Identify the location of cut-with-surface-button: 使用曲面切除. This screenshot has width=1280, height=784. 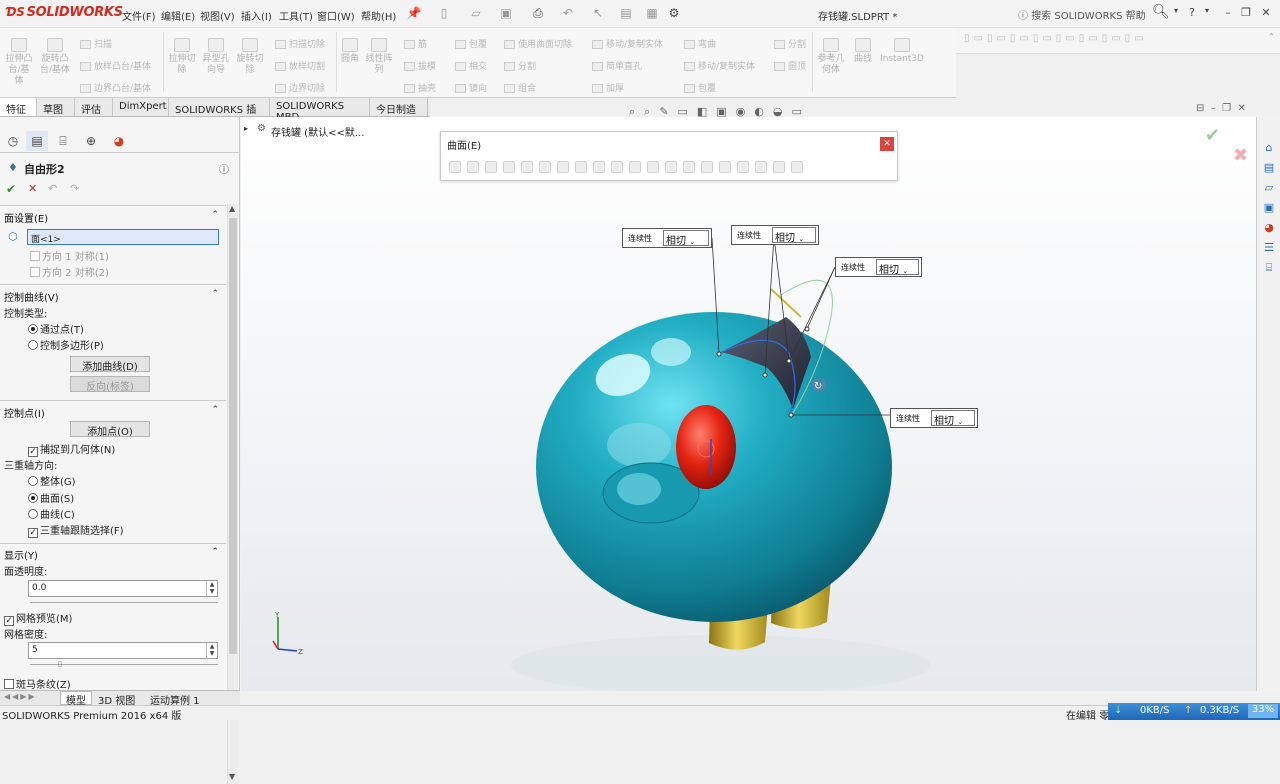
(538, 43).